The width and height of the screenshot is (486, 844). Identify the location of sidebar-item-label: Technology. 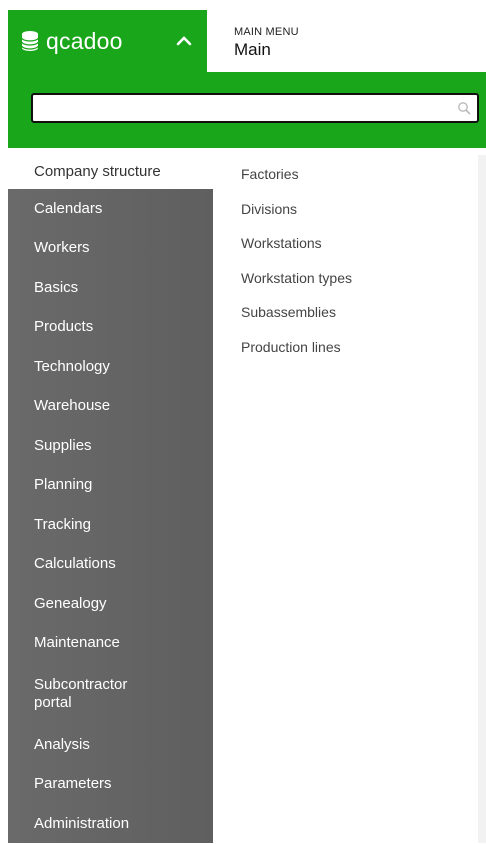
(72, 366).